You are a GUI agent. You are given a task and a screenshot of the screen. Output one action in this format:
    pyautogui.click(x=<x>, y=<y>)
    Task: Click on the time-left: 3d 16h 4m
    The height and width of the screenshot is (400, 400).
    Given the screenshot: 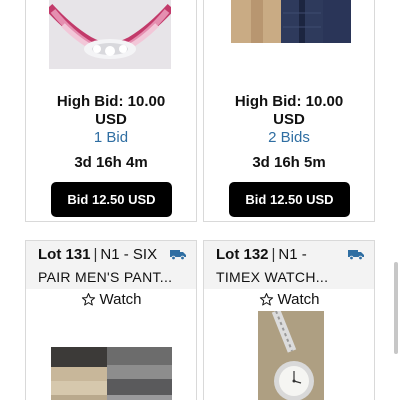 What is the action you would take?
    pyautogui.click(x=111, y=162)
    